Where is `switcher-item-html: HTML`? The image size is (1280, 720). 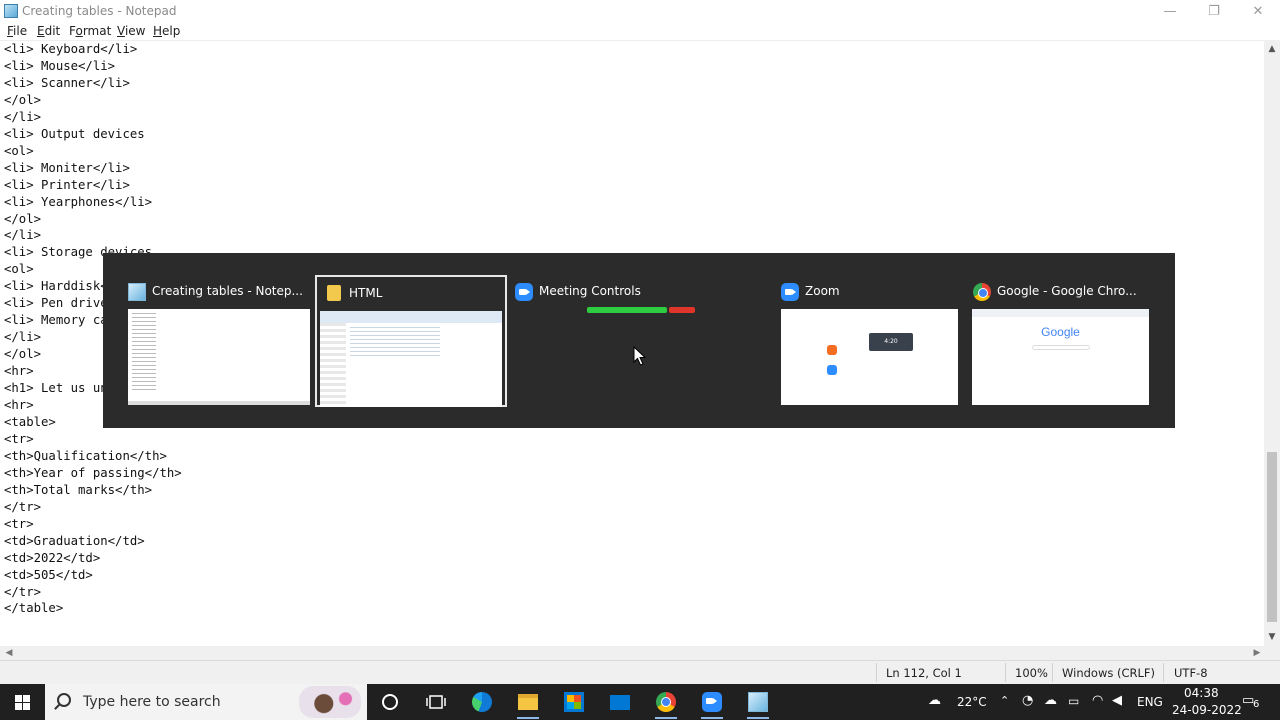 switcher-item-html: HTML is located at coordinates (411, 341).